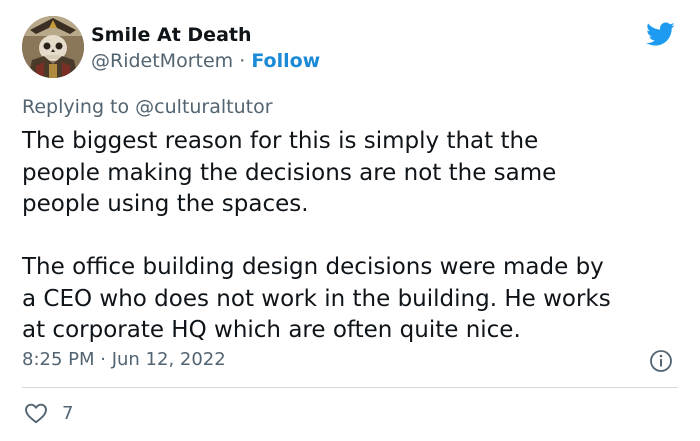 The image size is (700, 441). What do you see at coordinates (124, 360) in the screenshot?
I see `tweet-timestamp: 8:25 PM · Jun 12, 2022` at bounding box center [124, 360].